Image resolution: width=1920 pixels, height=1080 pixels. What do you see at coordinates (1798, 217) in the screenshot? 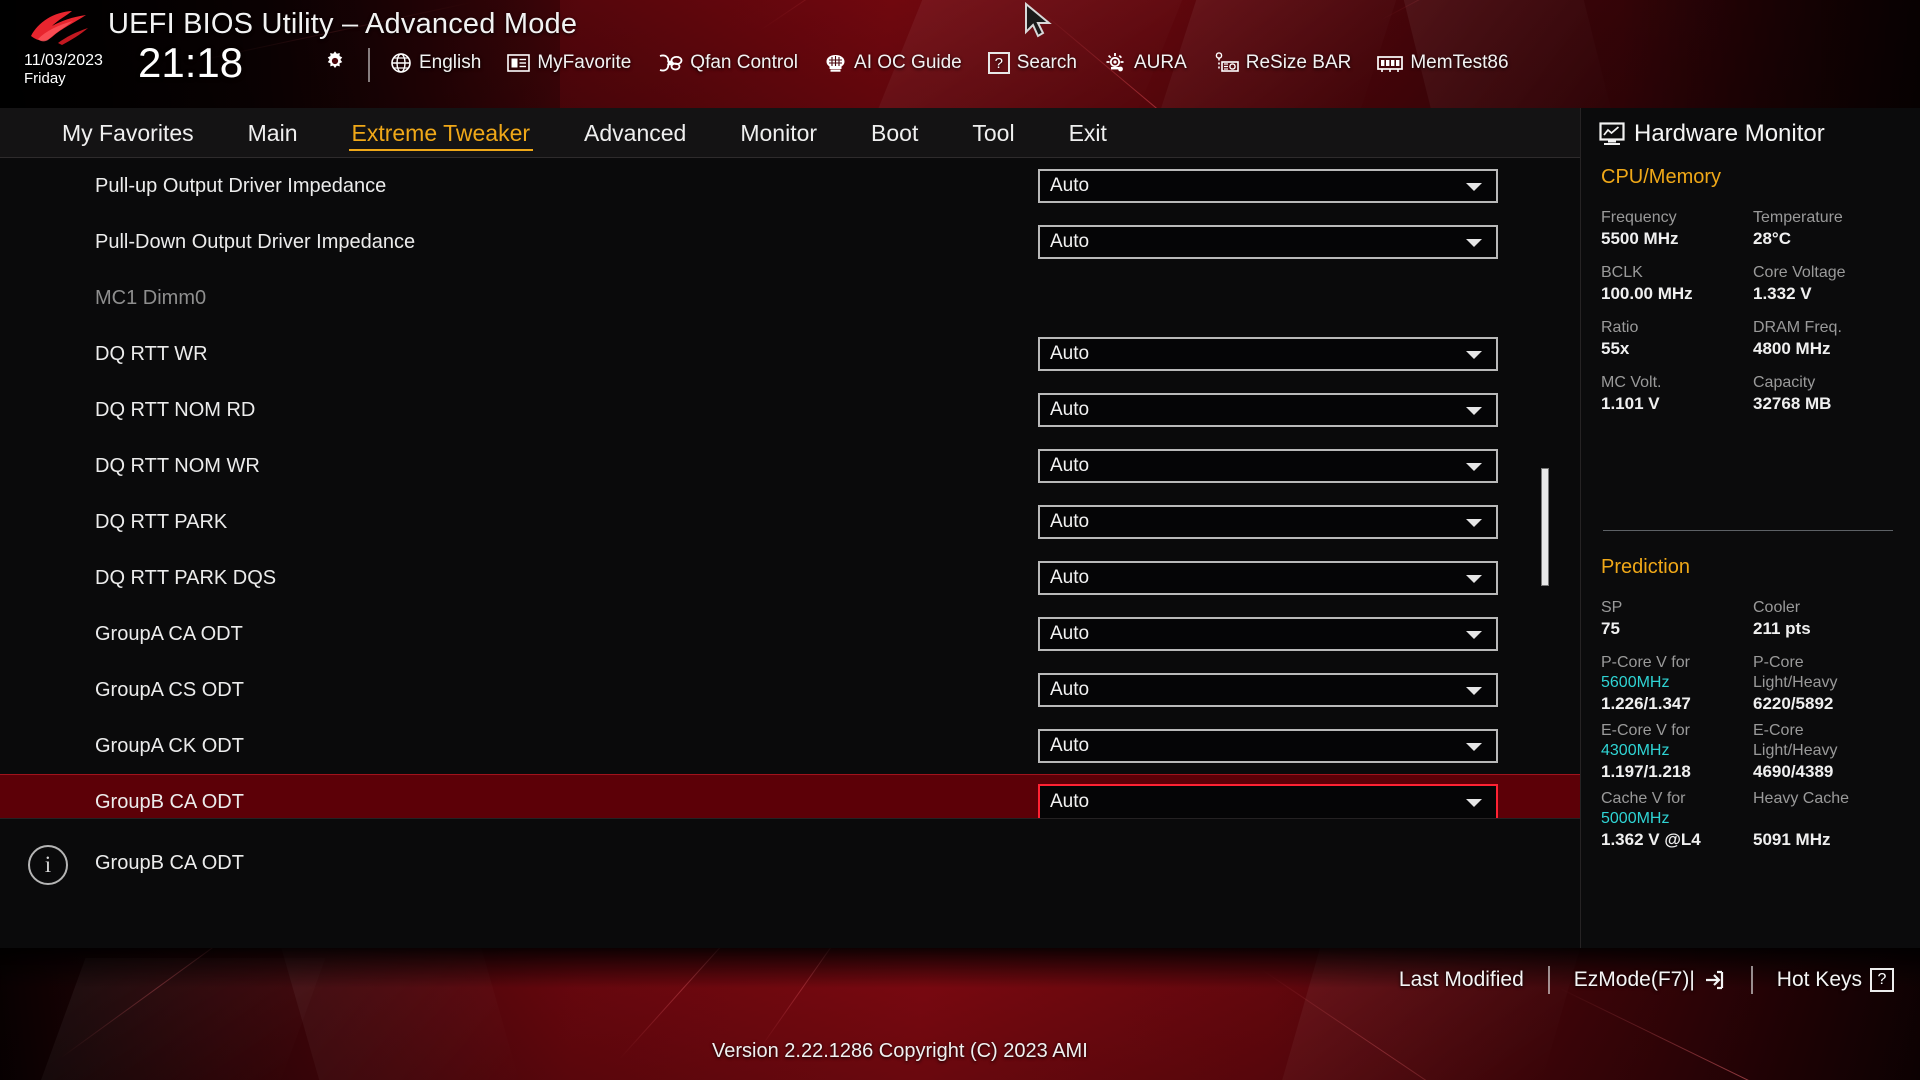
I see `hw-key: Temperature` at bounding box center [1798, 217].